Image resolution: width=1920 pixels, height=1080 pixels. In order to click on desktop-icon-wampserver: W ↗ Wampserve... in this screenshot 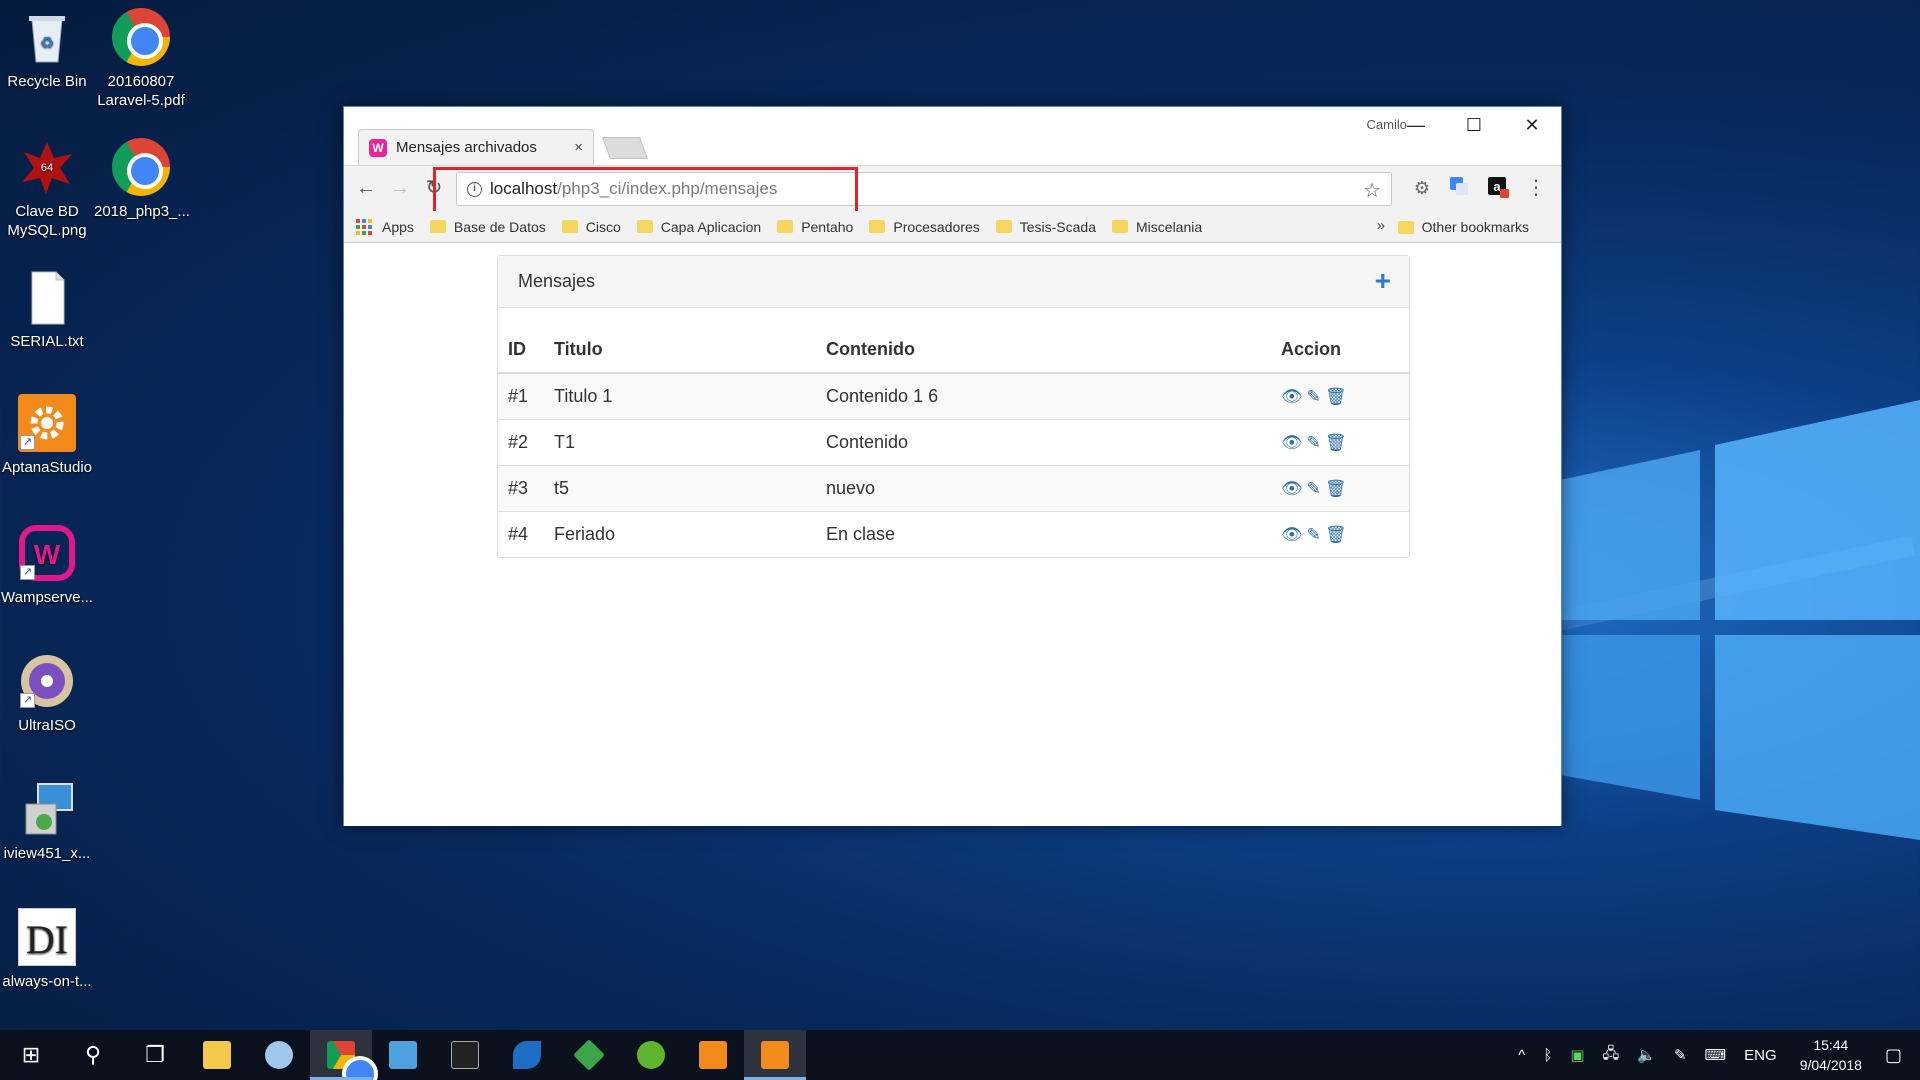, I will do `click(47, 565)`.